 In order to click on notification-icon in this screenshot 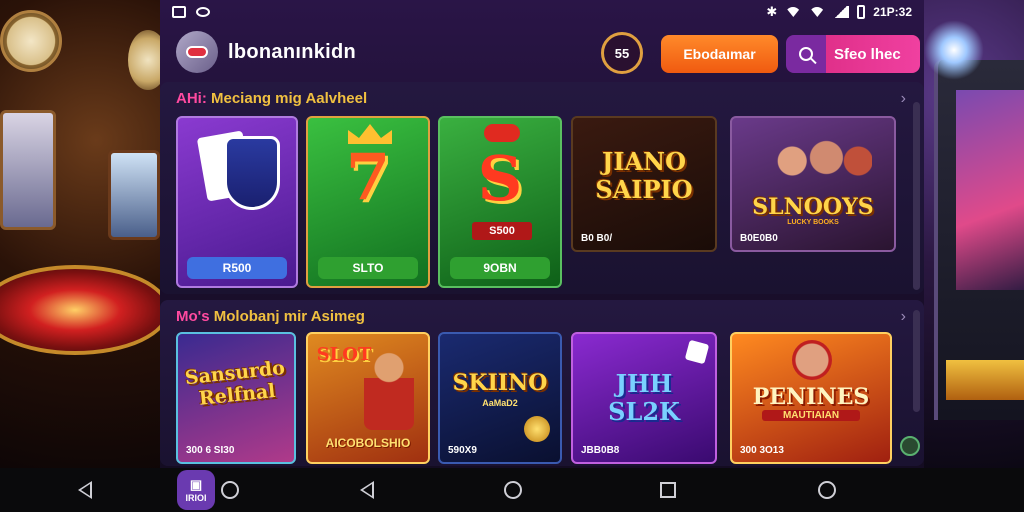, I will do `click(179, 12)`.